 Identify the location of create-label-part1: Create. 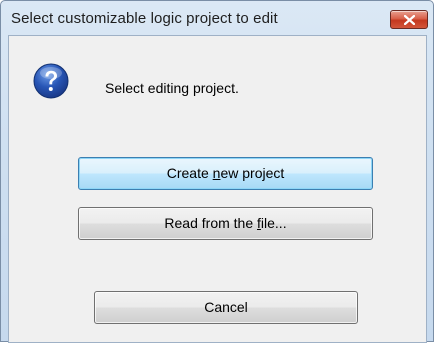
(189, 173).